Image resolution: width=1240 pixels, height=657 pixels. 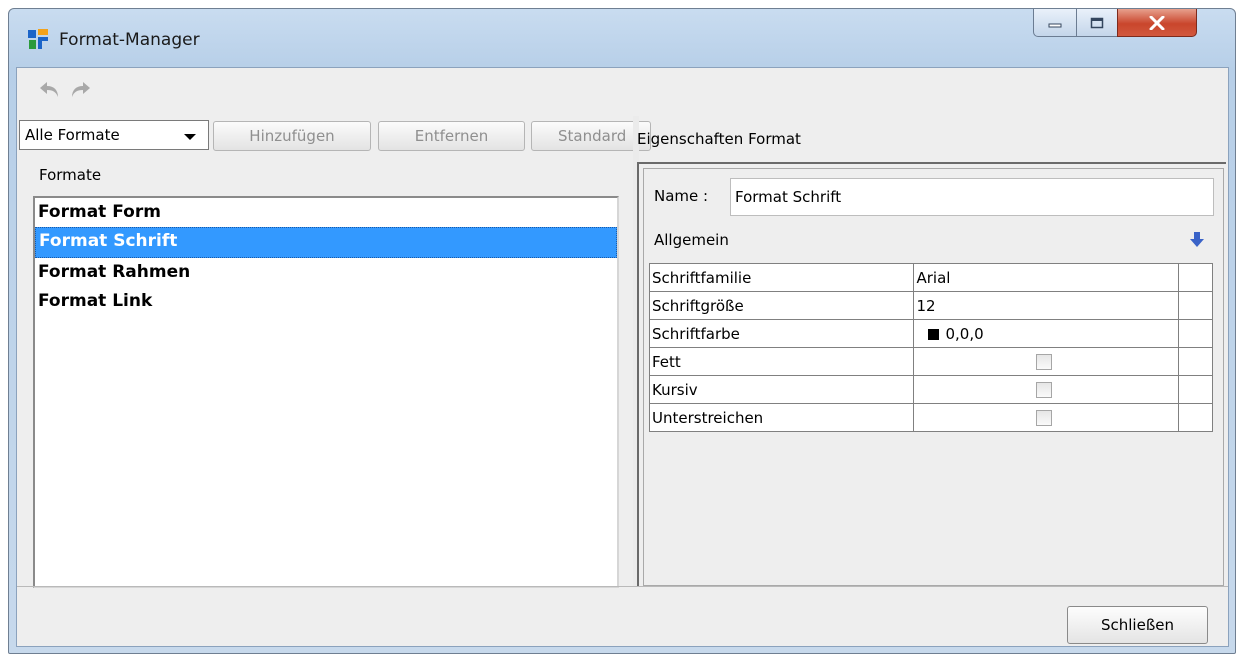 I want to click on window-title: Format-Manager, so click(x=129, y=40).